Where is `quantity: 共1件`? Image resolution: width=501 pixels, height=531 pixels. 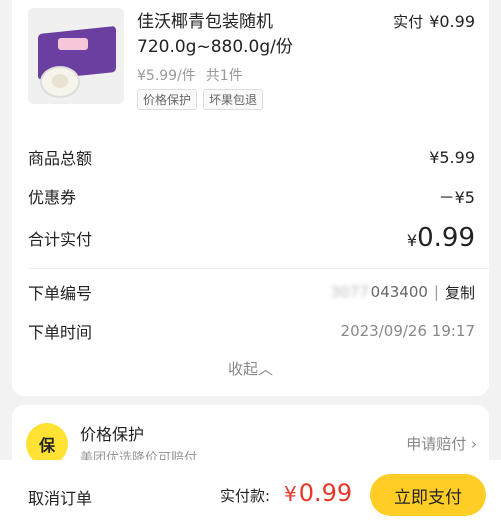 quantity: 共1件 is located at coordinates (224, 76).